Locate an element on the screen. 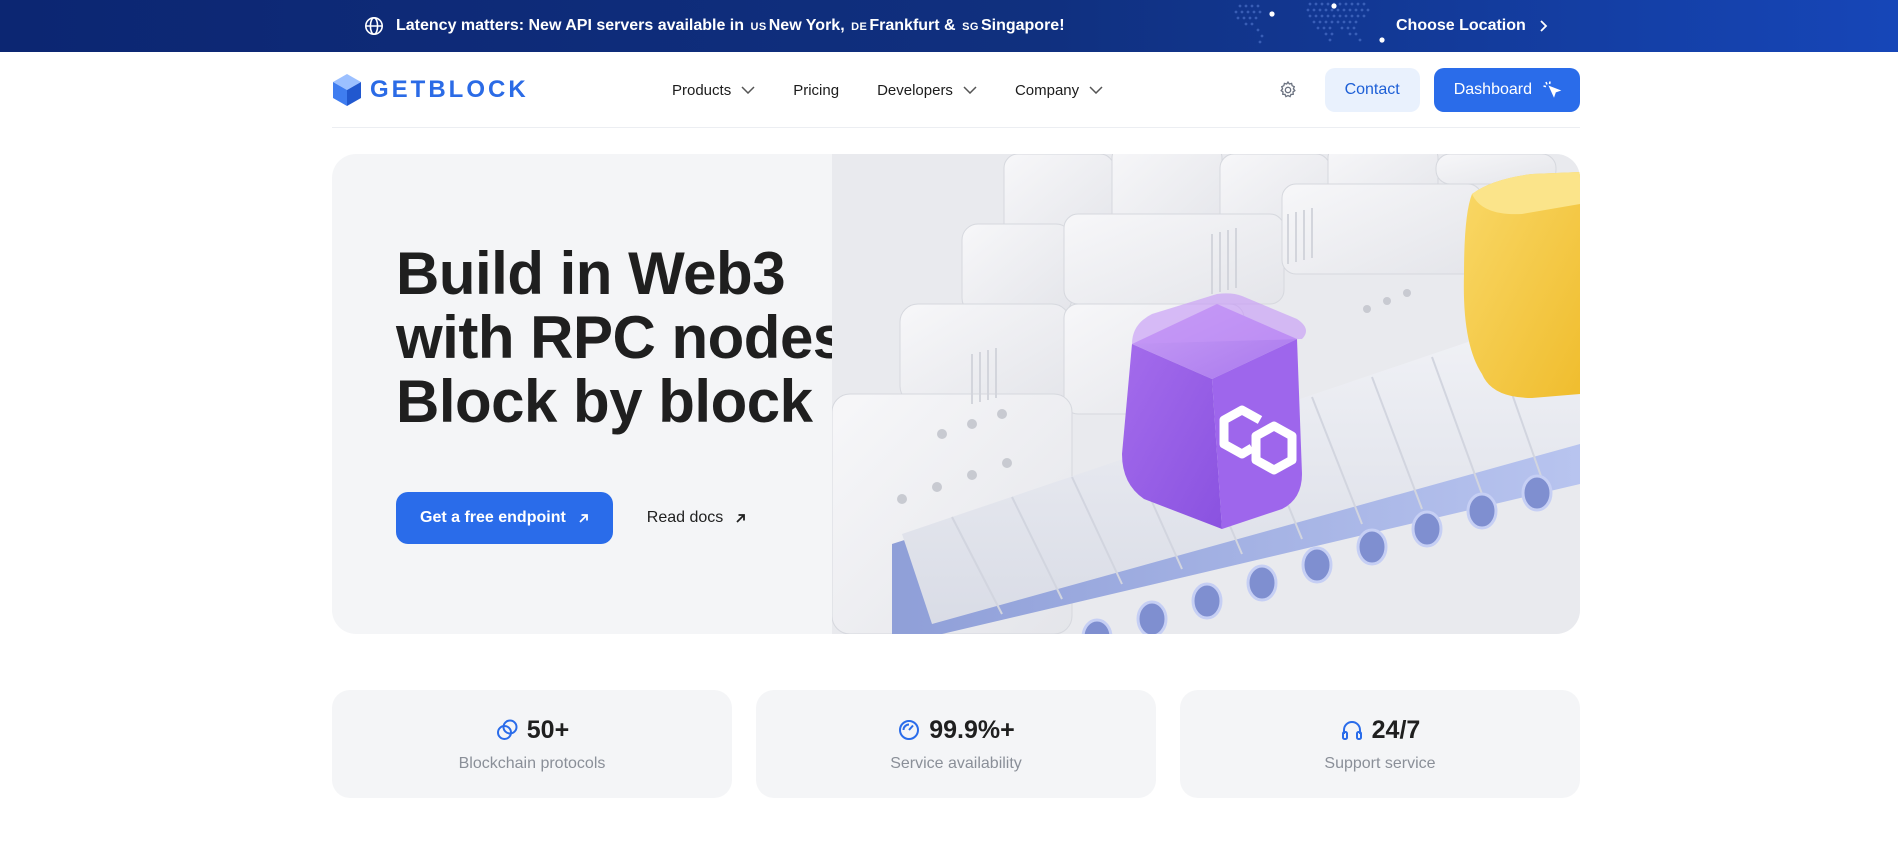  nav-item-pricing: Pricing is located at coordinates (816, 90).